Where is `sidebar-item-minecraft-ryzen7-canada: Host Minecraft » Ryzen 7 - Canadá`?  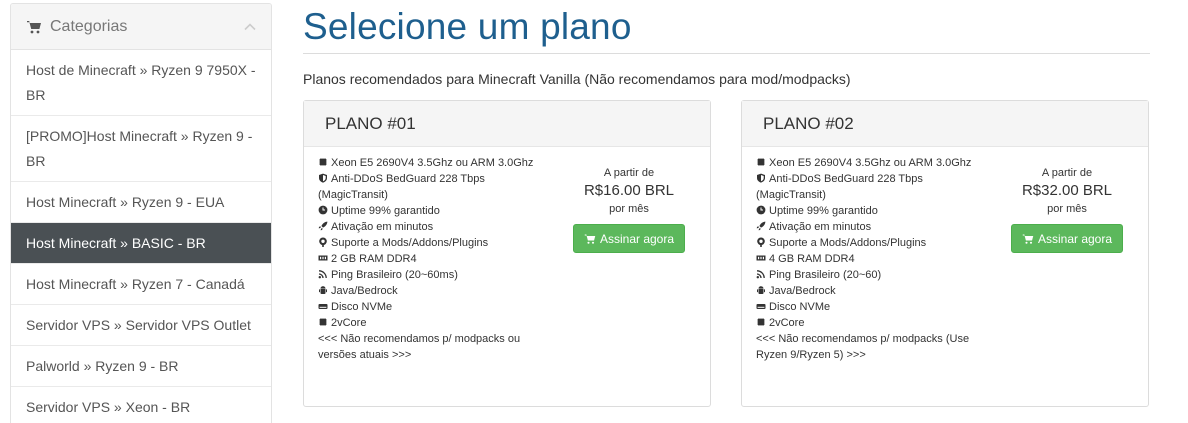
sidebar-item-minecraft-ryzen7-canada: Host Minecraft » Ryzen 7 - Canadá is located at coordinates (141, 284).